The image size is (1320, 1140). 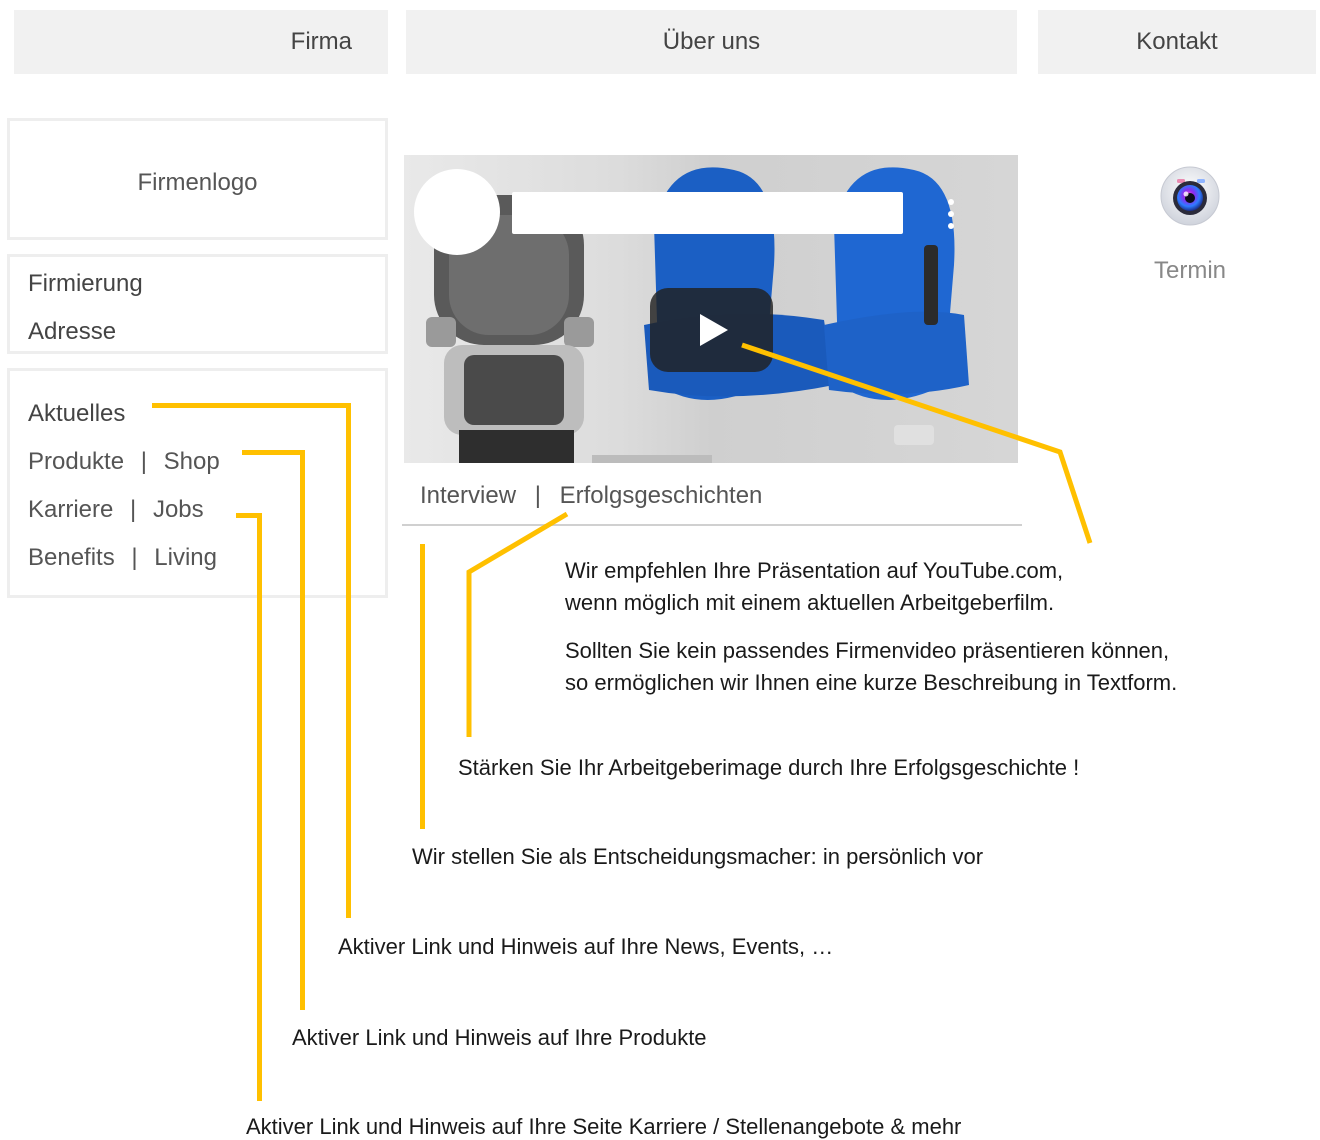 What do you see at coordinates (273, 452) in the screenshot?
I see `connector-produkte-h` at bounding box center [273, 452].